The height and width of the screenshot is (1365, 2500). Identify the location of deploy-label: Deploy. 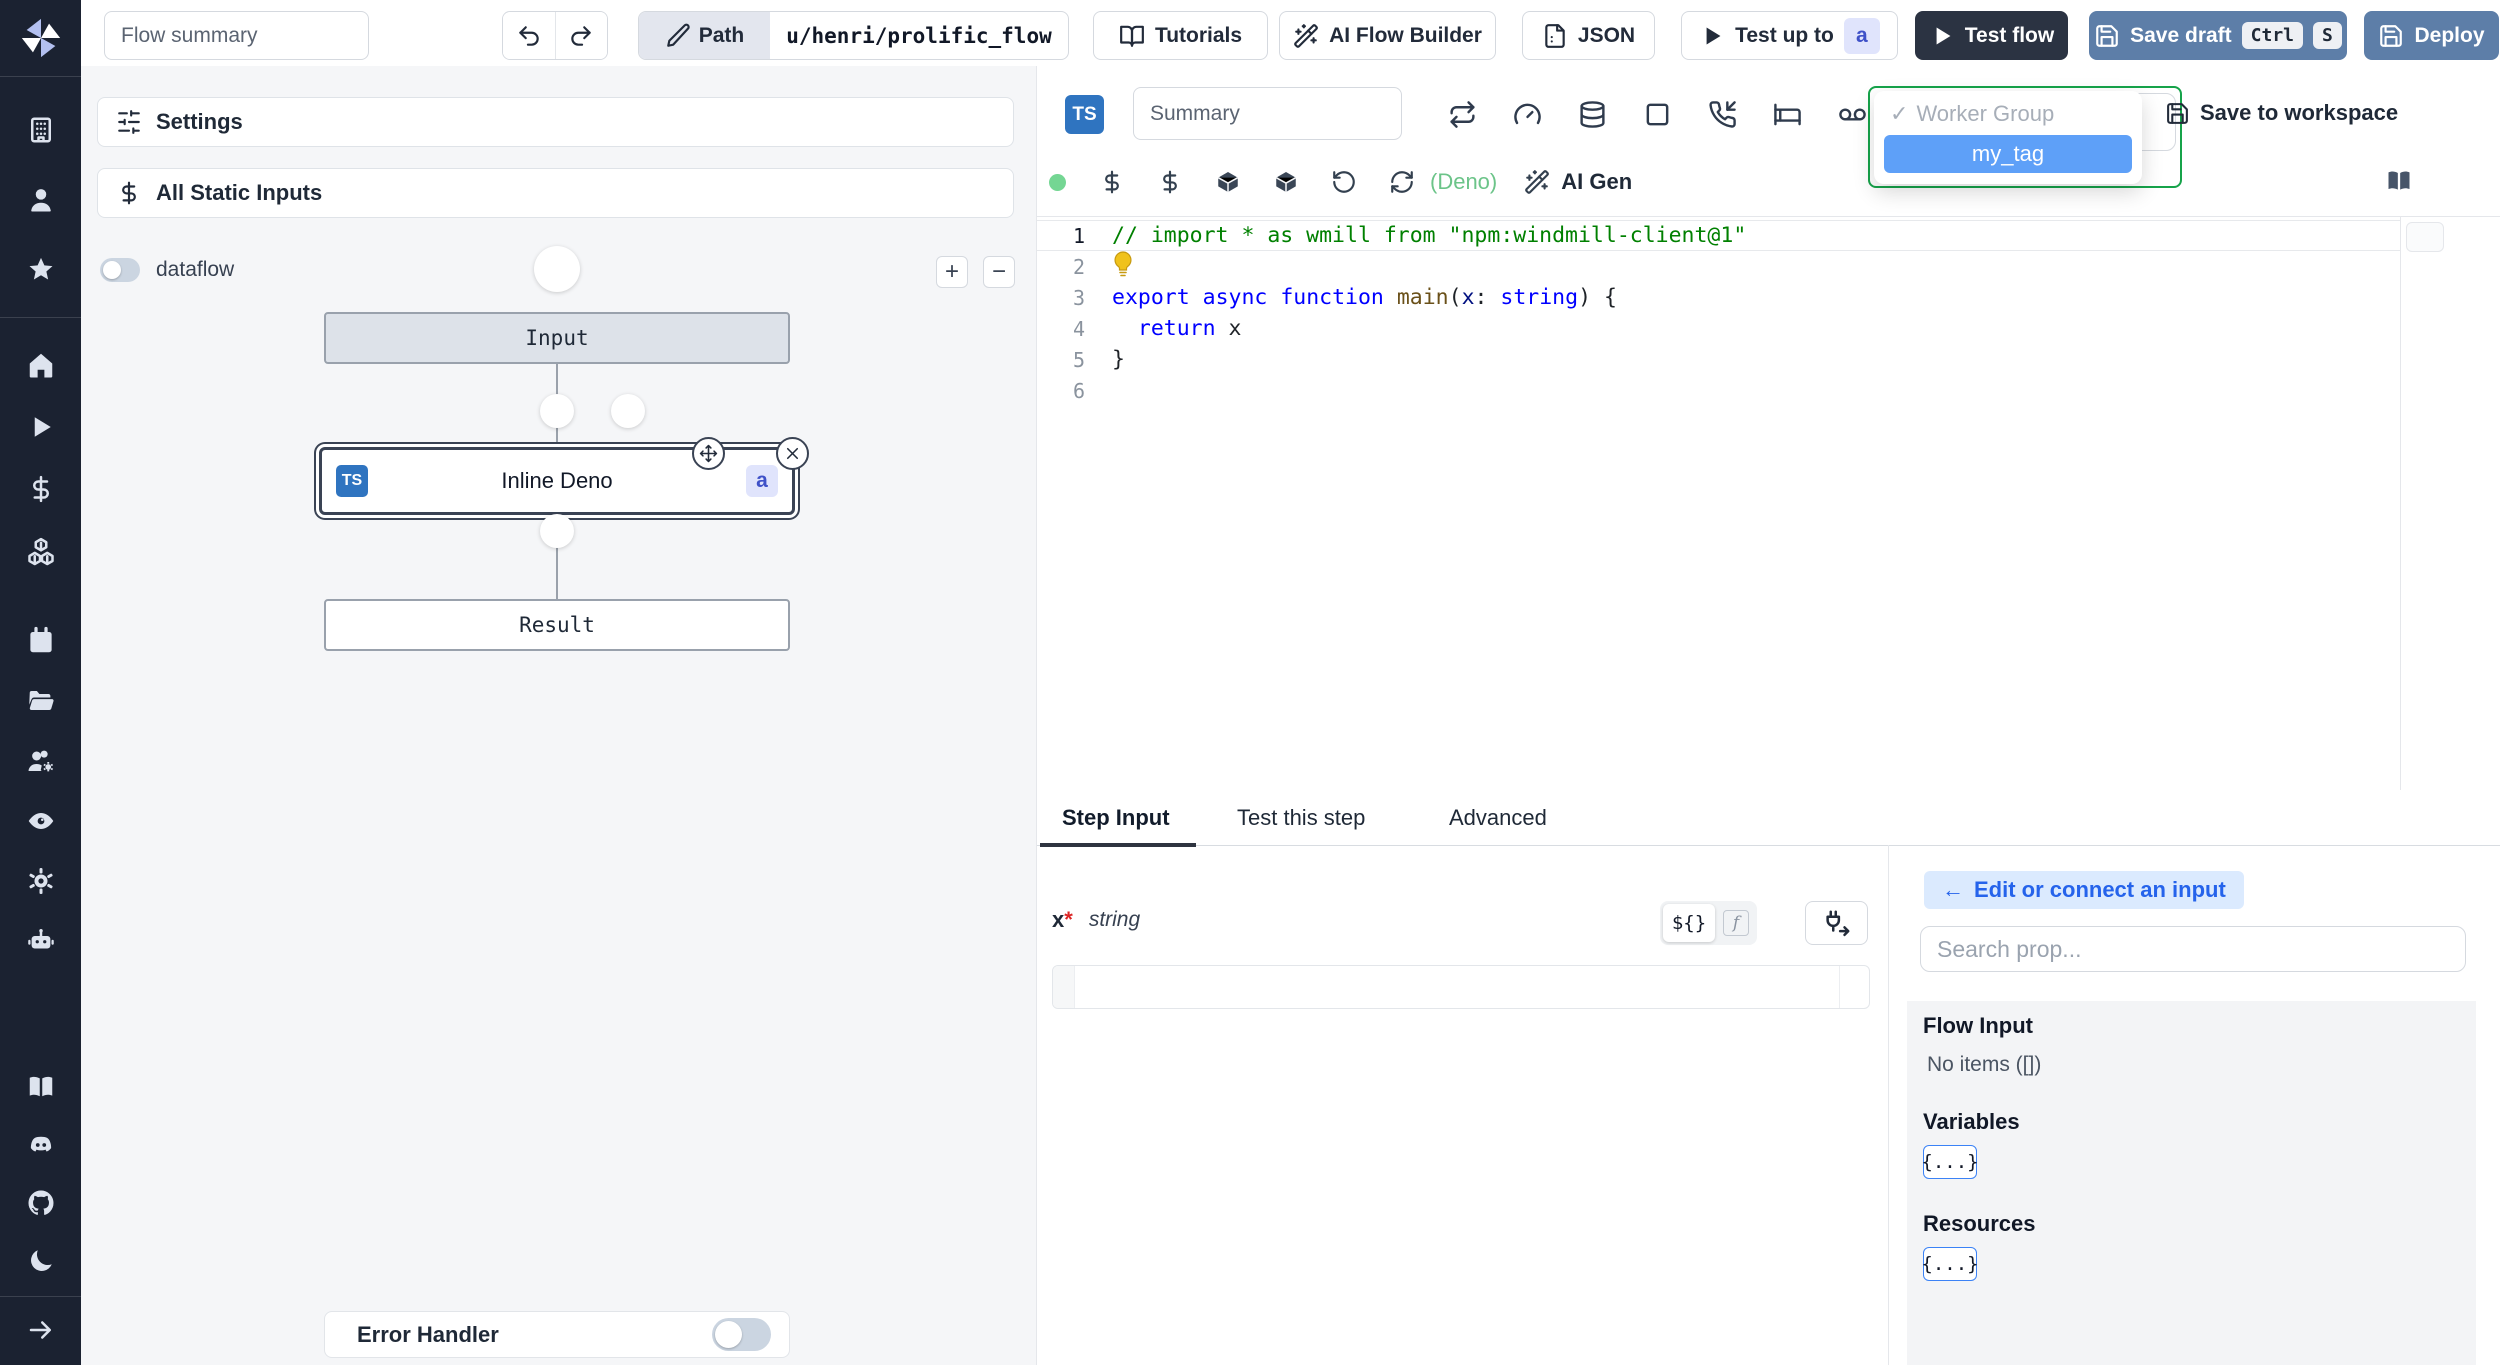
(2449, 35).